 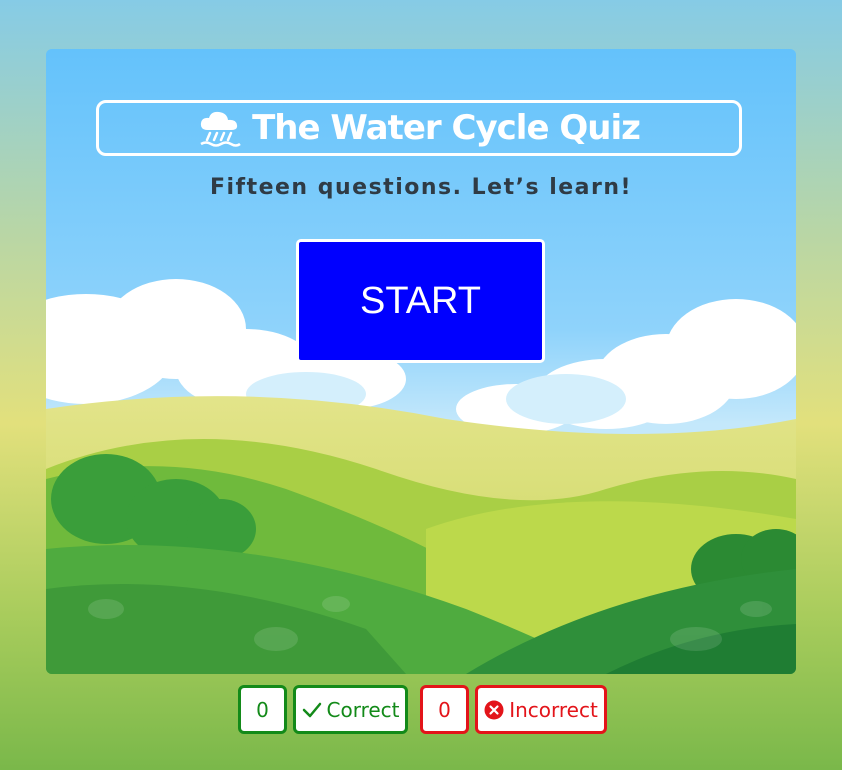 I want to click on rain-cloud-icon, so click(x=220, y=129).